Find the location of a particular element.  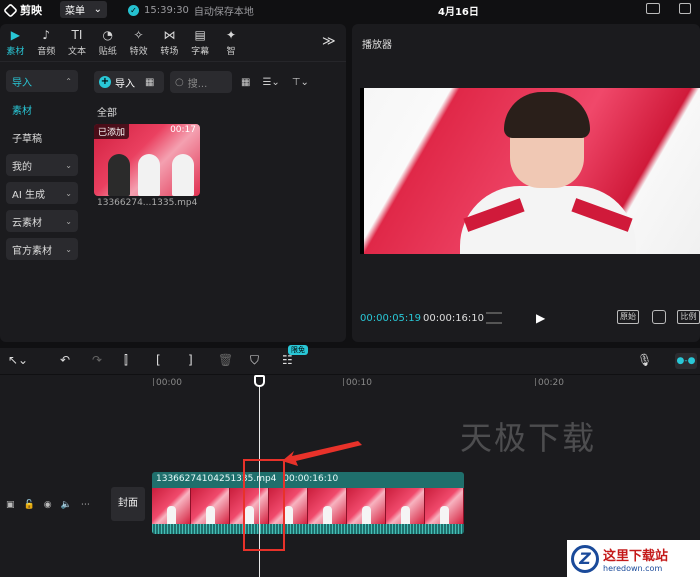

track-controls: ▣ 🔓 ◉ 🔈 ⋯ is located at coordinates (55, 505).